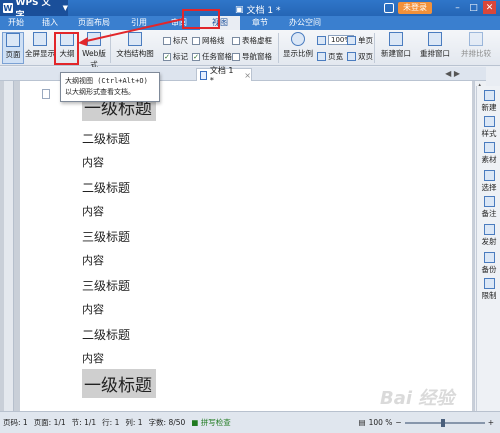  Describe the element at coordinates (175, 56) in the screenshot. I see `marks-checkbox: ✓ 标记` at that location.